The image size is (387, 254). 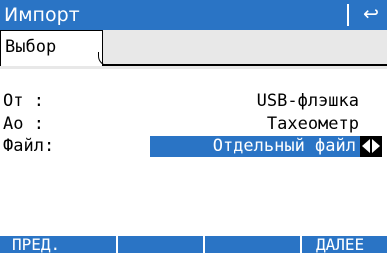 What do you see at coordinates (29, 146) in the screenshot?
I see `field-label-file: Файл:` at bounding box center [29, 146].